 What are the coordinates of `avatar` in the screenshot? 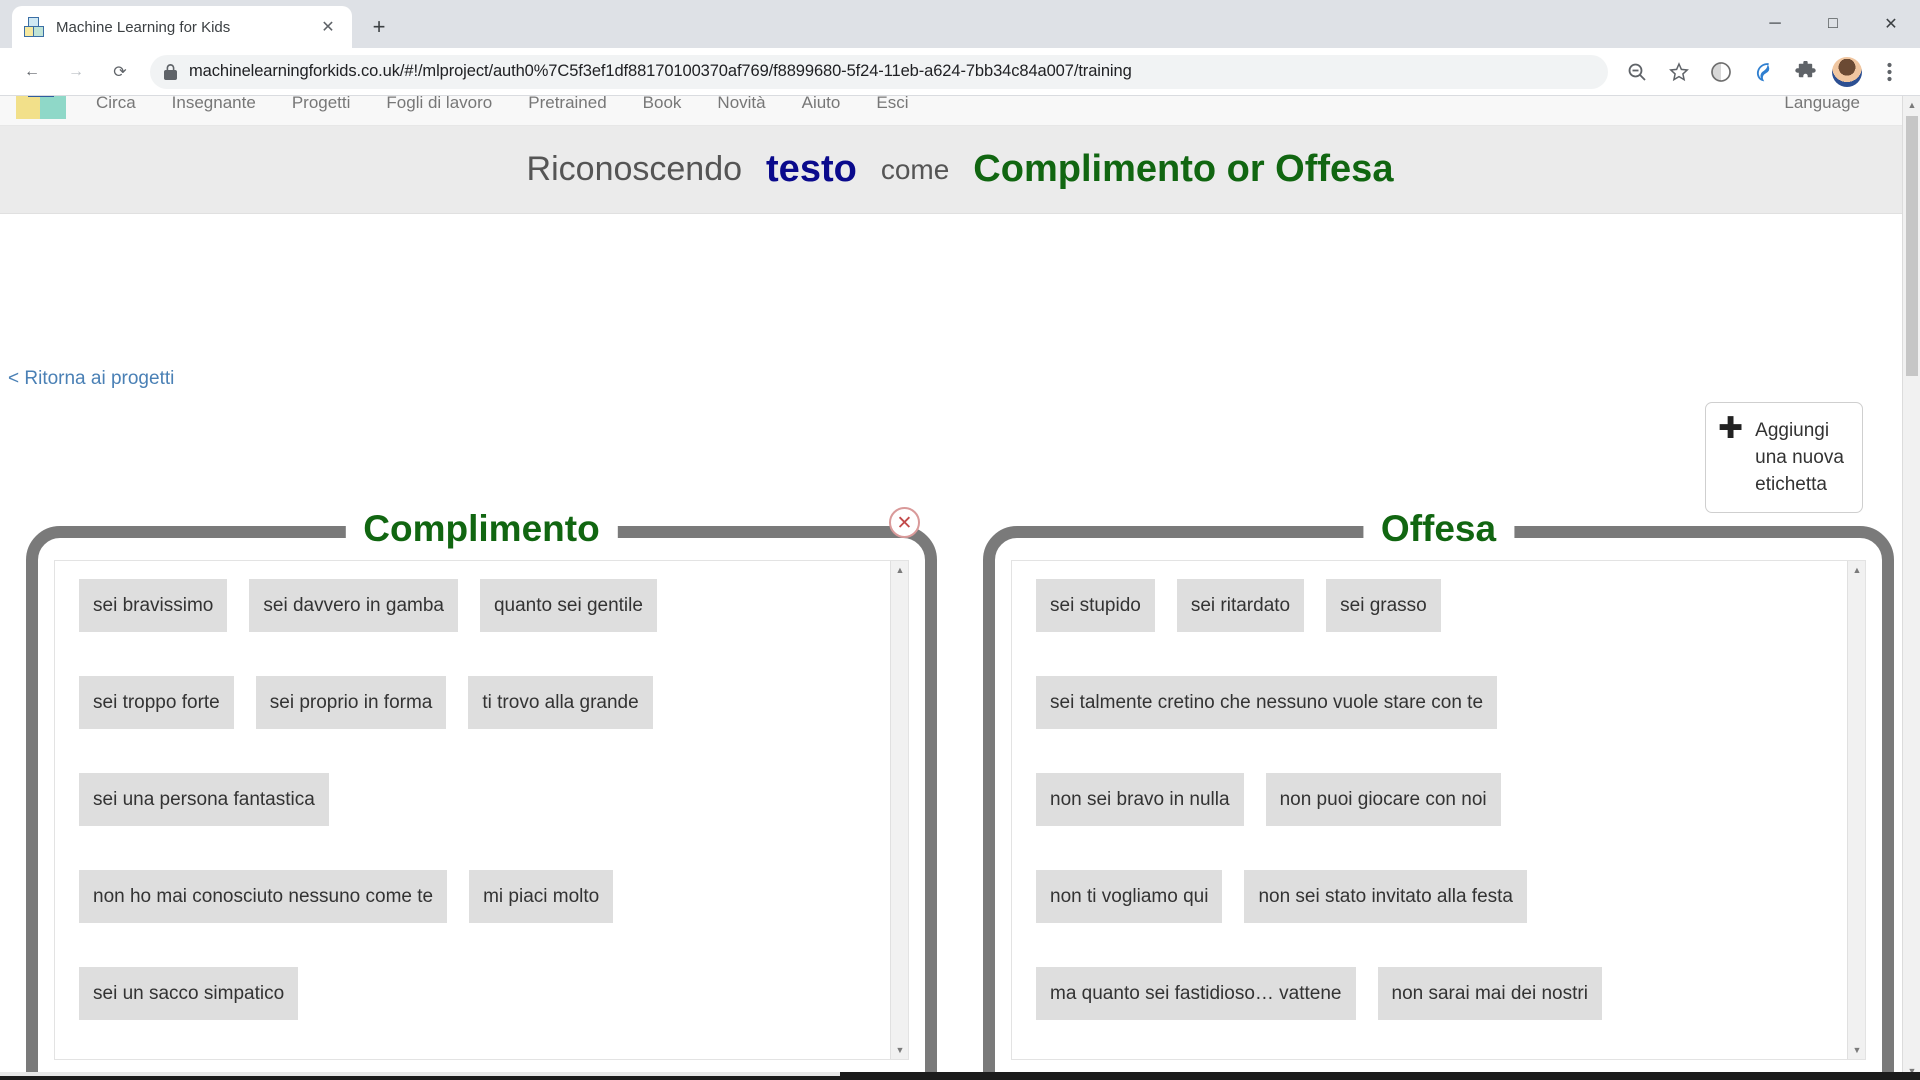 It's located at (1847, 71).